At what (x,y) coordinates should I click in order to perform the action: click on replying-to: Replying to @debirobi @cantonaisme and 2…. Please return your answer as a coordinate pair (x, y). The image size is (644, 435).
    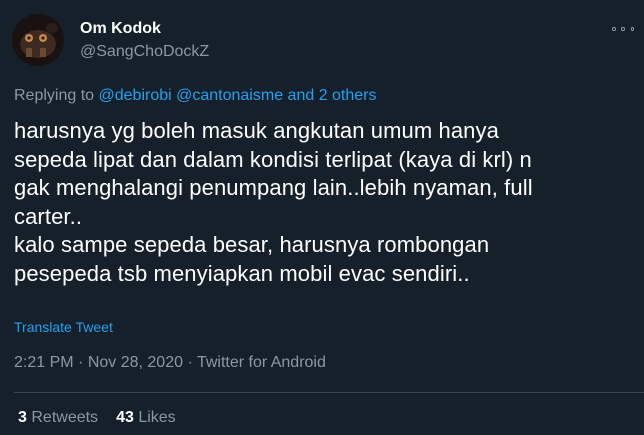
    Looking at the image, I should click on (195, 96).